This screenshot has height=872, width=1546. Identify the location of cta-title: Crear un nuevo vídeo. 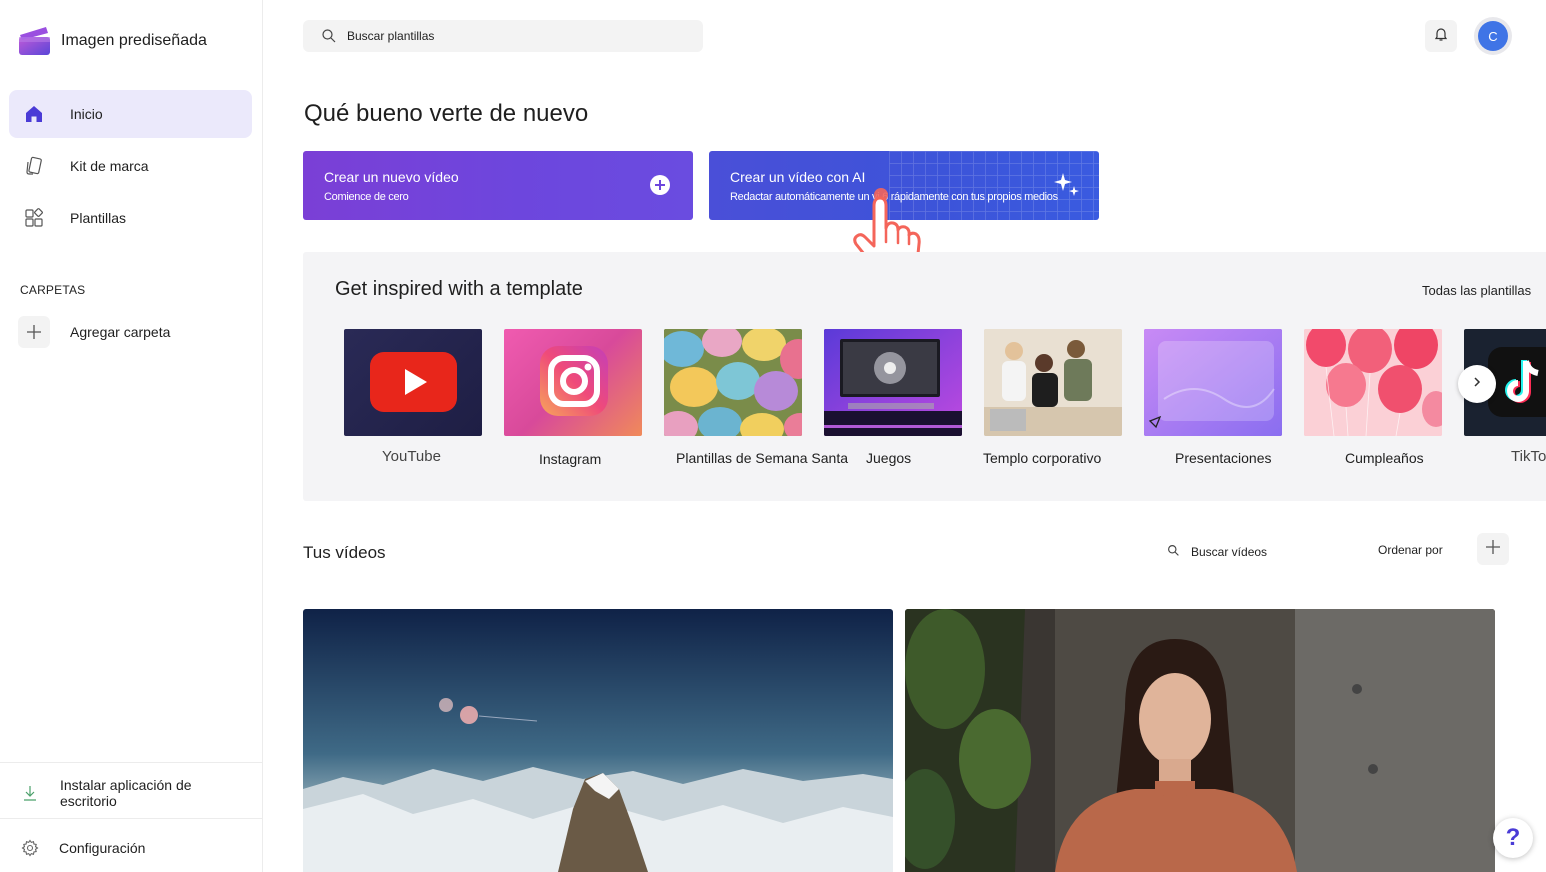
(391, 177).